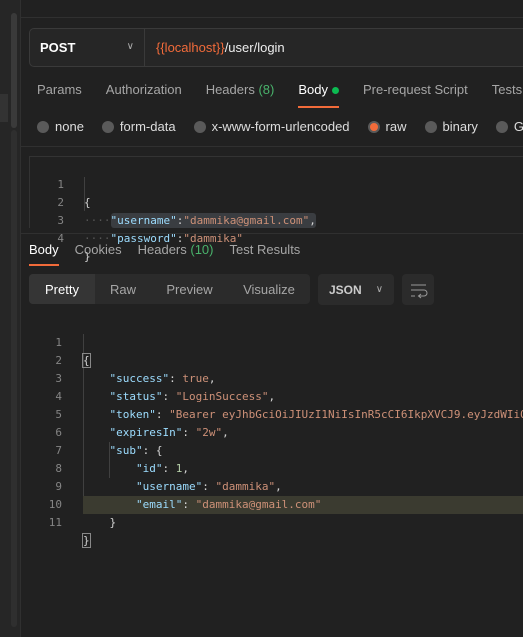 This screenshot has height=637, width=523. Describe the element at coordinates (118, 359) in the screenshot. I see `code-line: 2 "success": true,` at that location.